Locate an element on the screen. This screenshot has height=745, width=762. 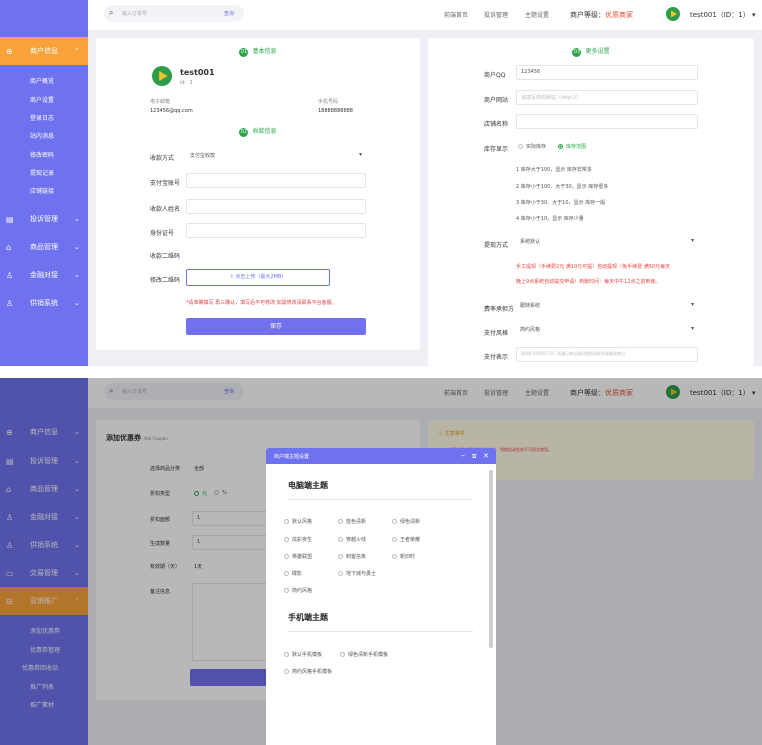
sidebar-item-distribution: ♙ 供销系统 ⌄ is located at coordinates (44, 303).